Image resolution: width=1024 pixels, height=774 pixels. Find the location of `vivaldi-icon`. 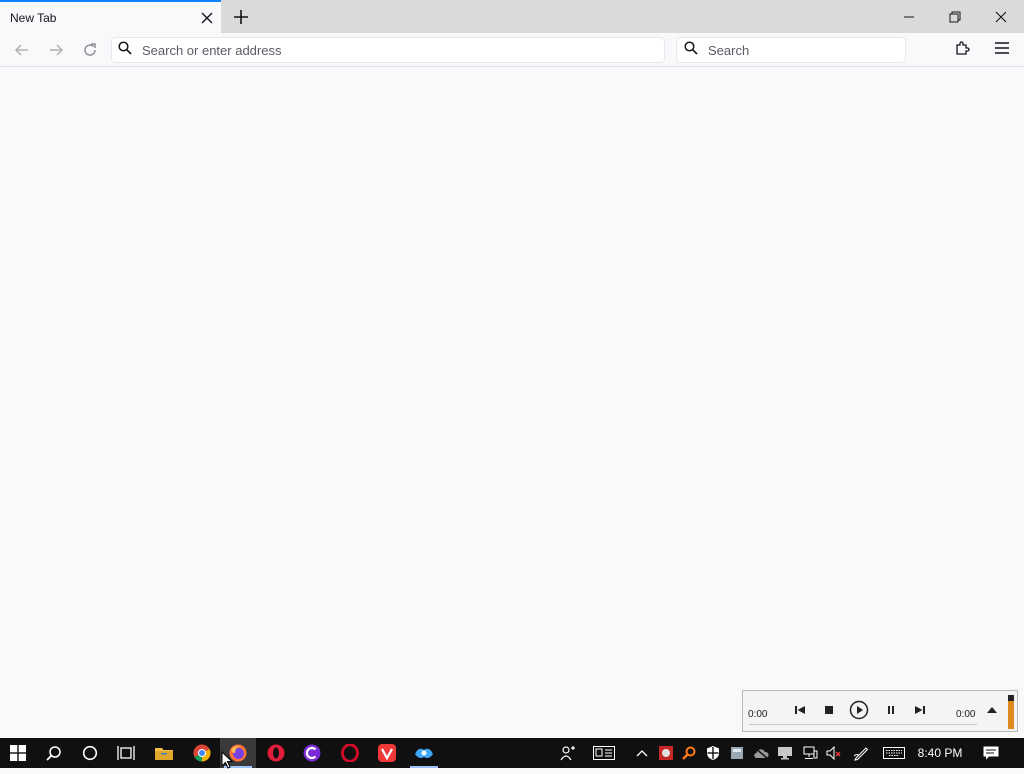

vivaldi-icon is located at coordinates (387, 753).